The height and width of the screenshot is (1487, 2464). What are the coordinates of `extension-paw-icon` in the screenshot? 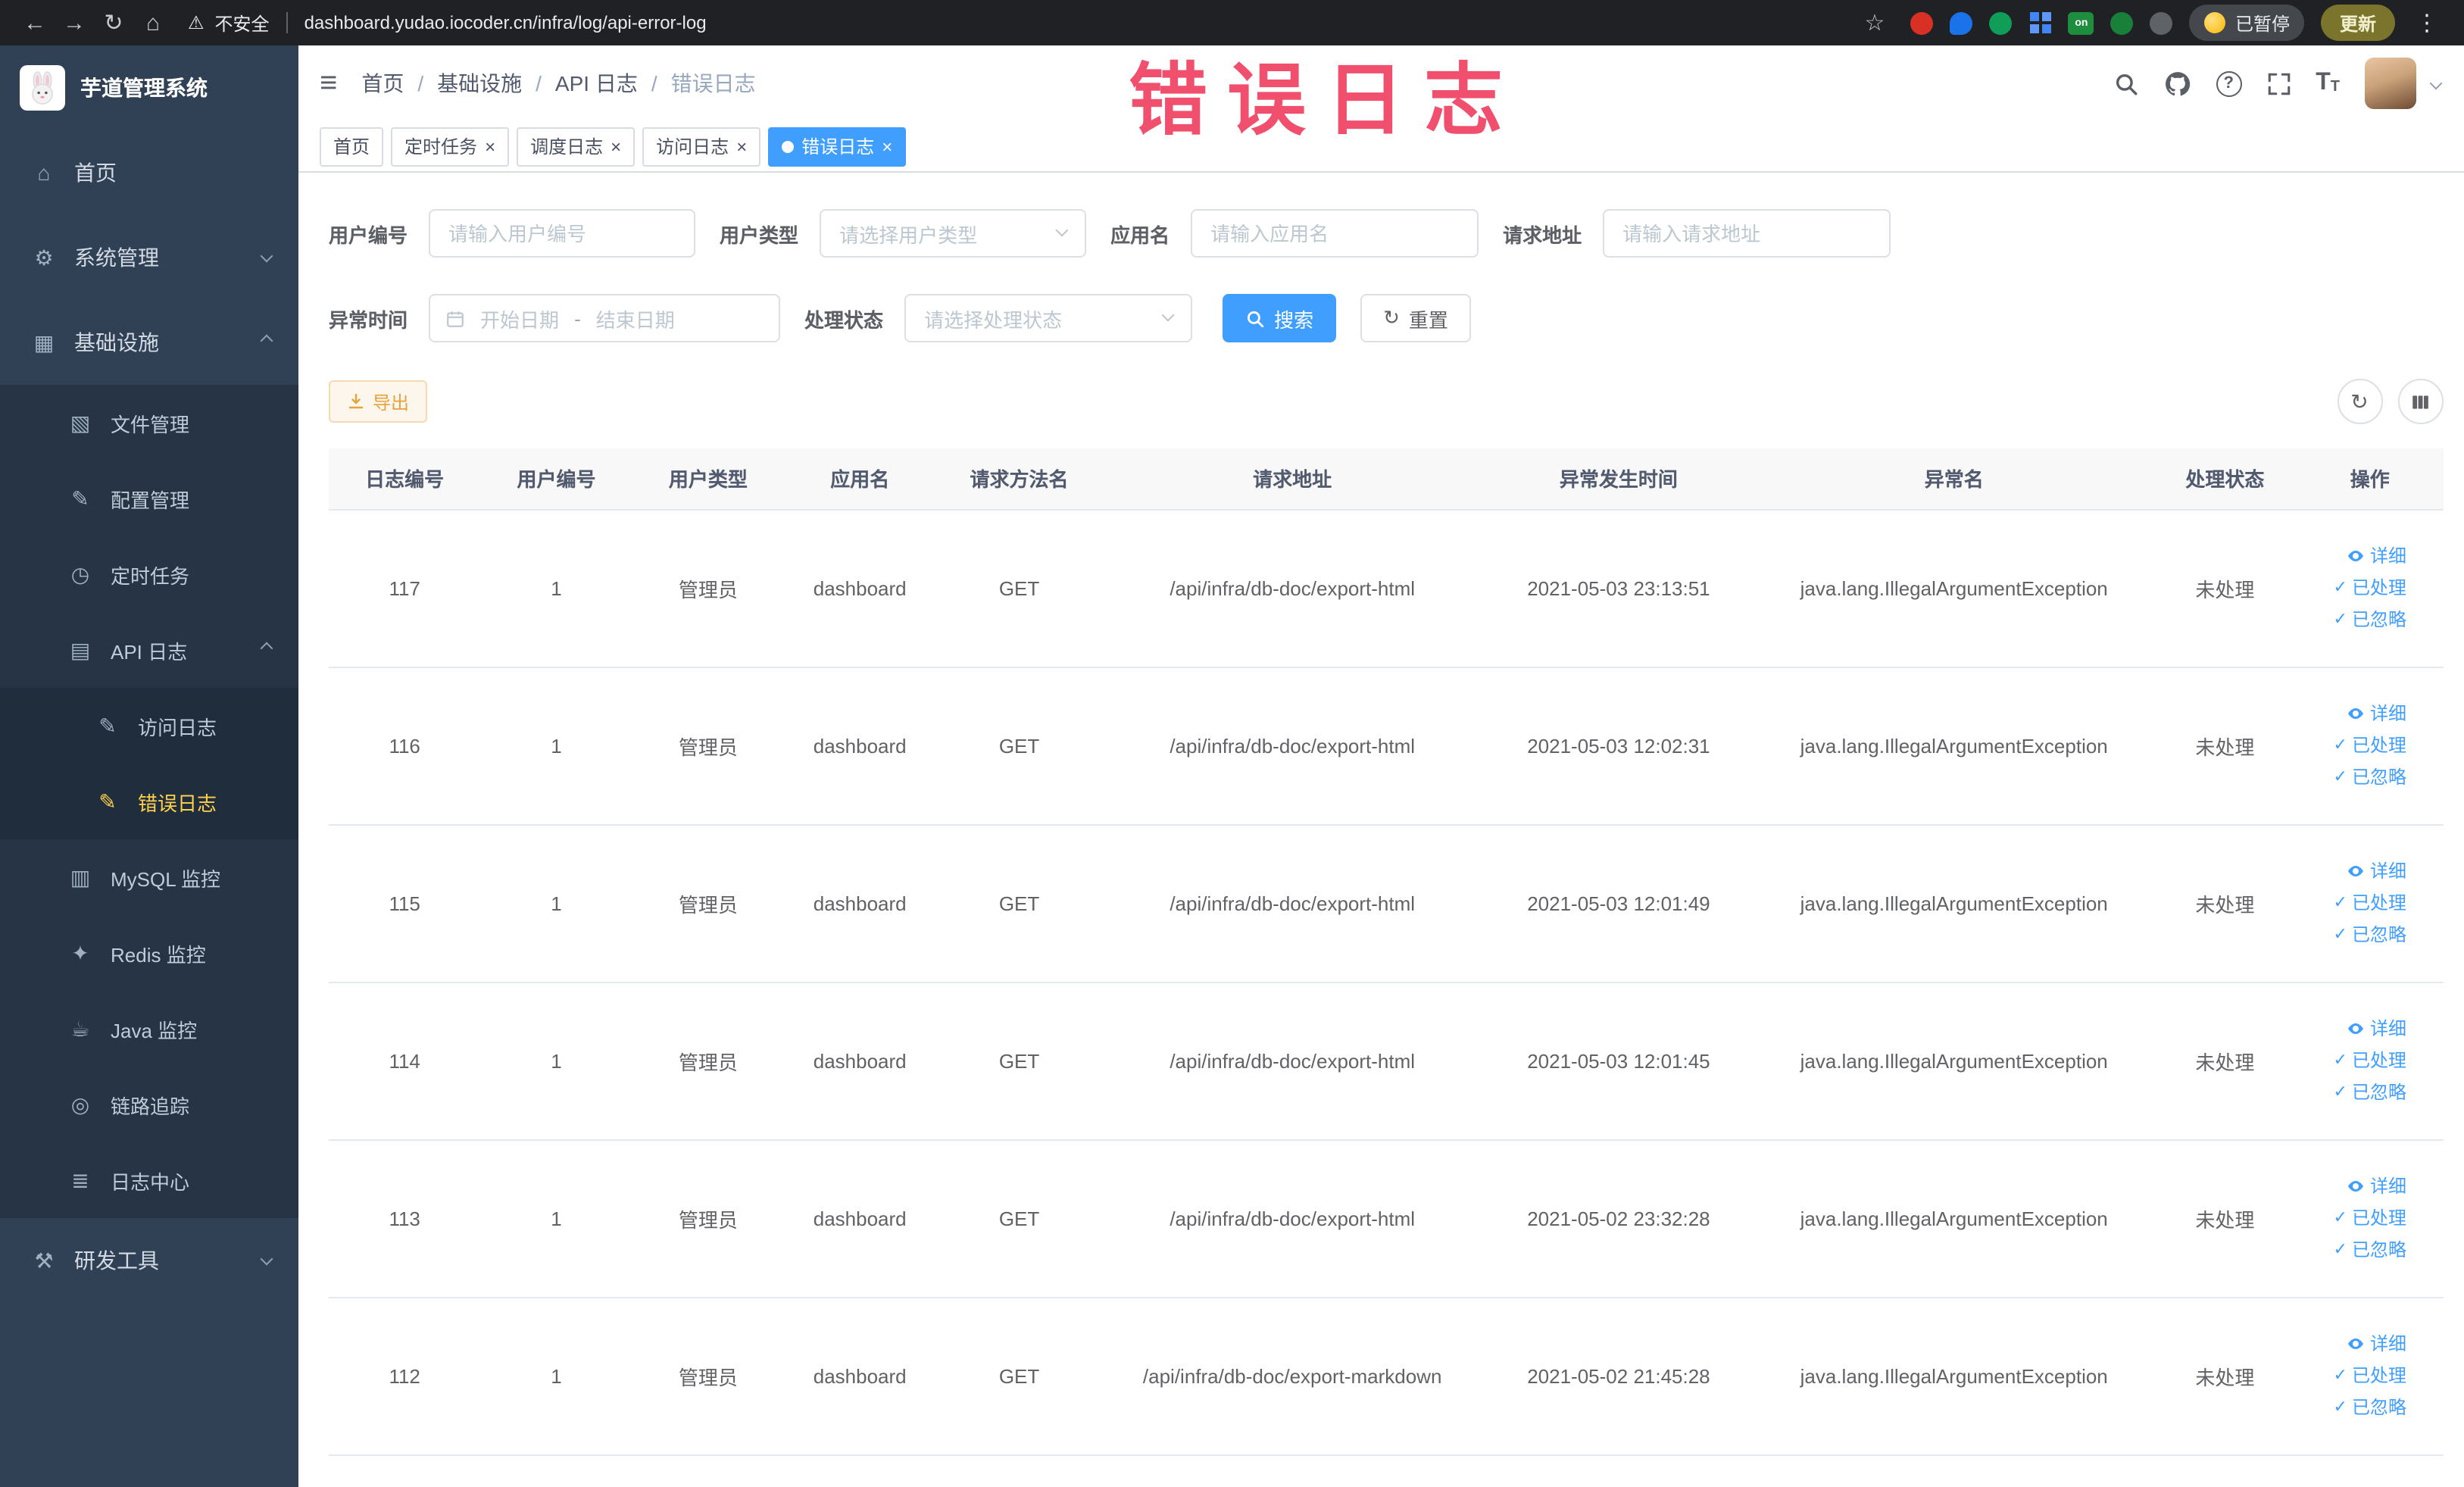 It's located at (2161, 22).